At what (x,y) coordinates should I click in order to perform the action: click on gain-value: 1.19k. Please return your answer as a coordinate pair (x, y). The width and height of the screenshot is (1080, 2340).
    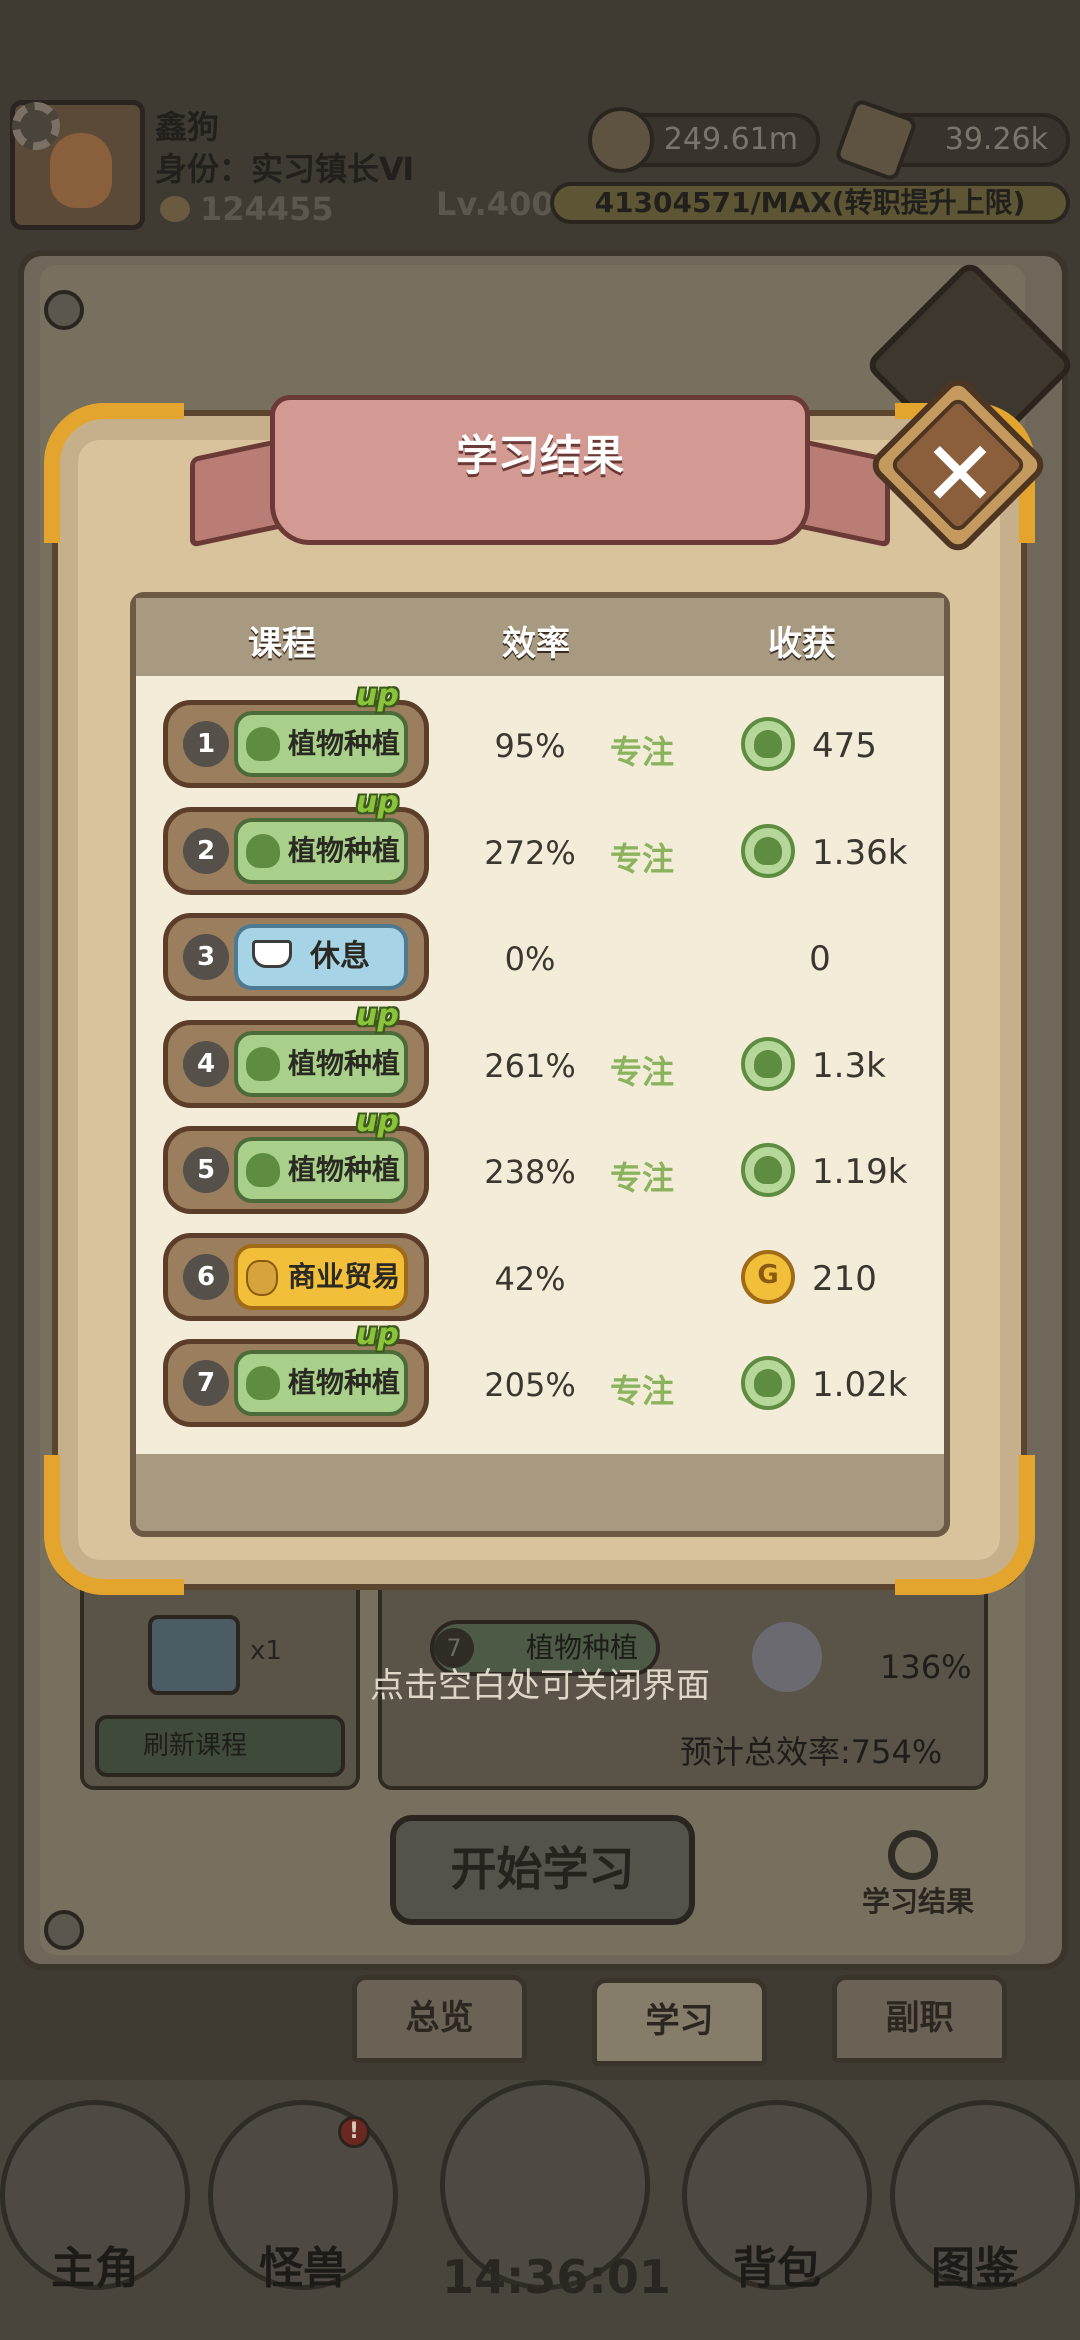
    Looking at the image, I should click on (860, 1172).